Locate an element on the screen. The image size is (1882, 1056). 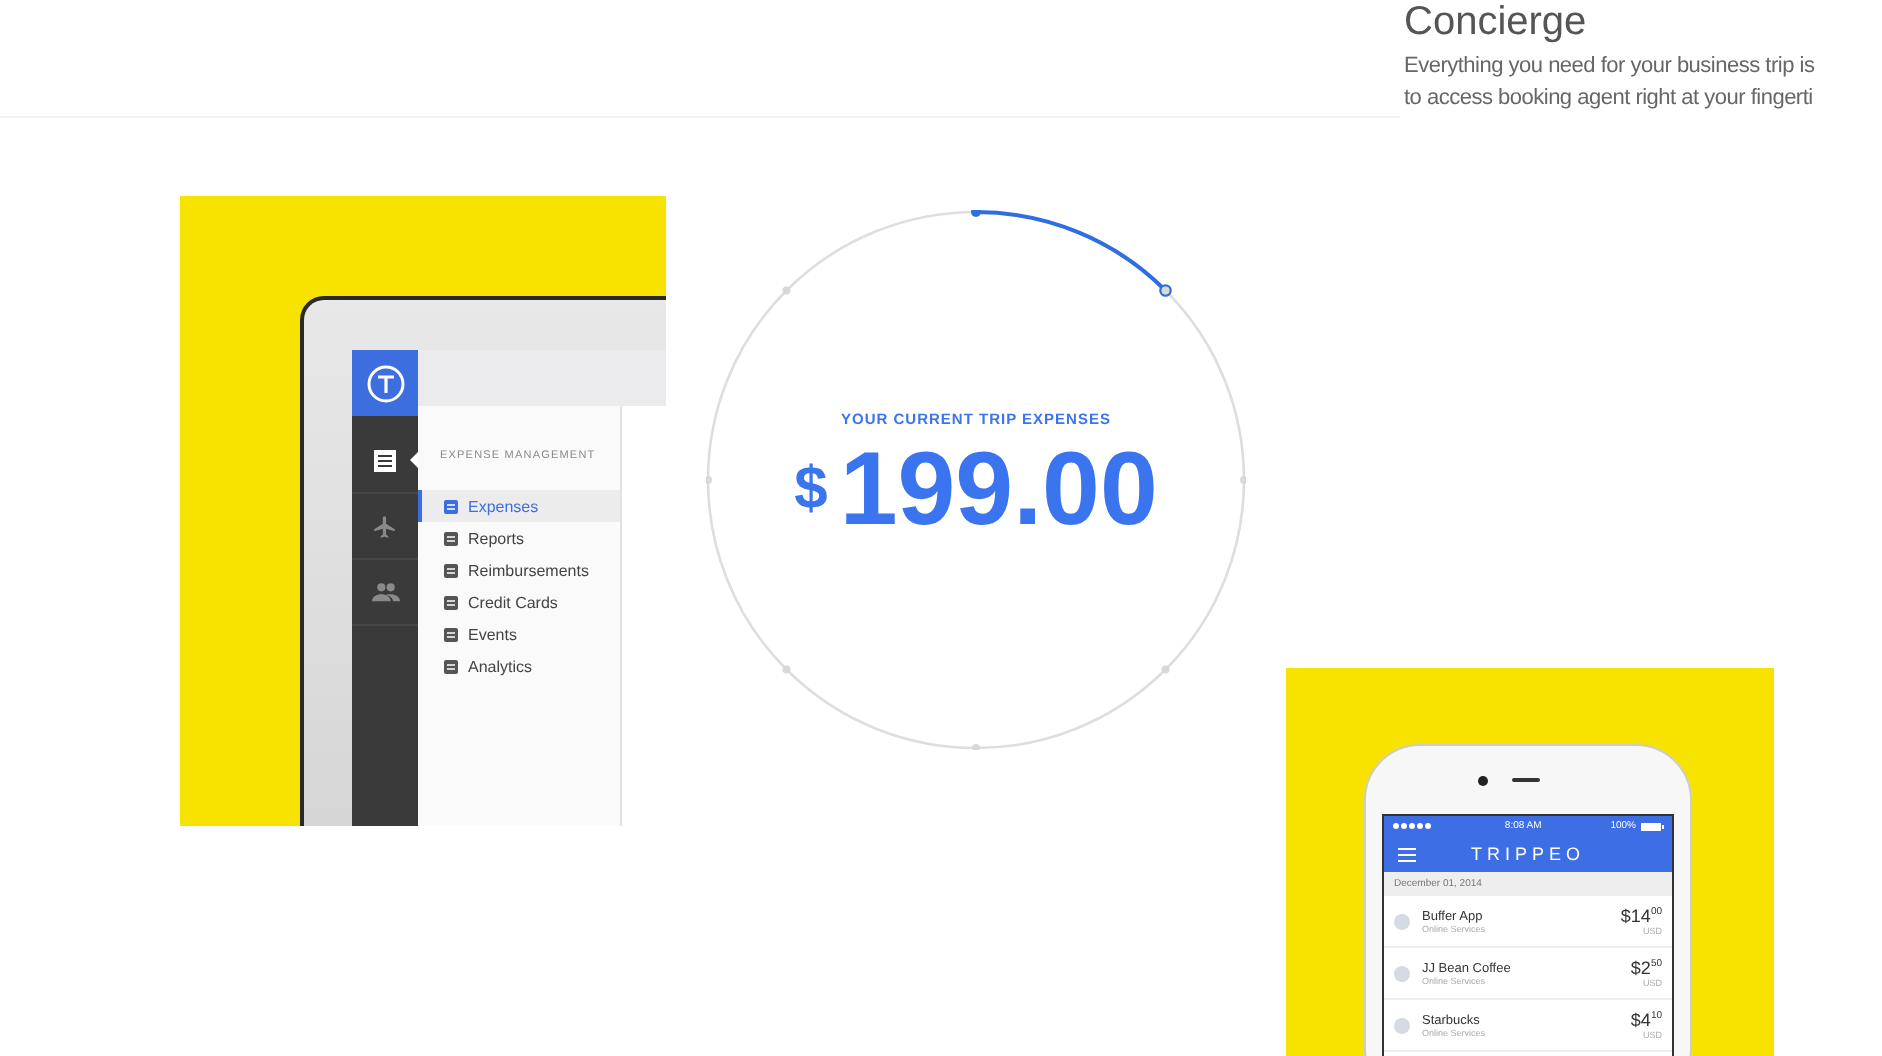
airplane-icon is located at coordinates (385, 526).